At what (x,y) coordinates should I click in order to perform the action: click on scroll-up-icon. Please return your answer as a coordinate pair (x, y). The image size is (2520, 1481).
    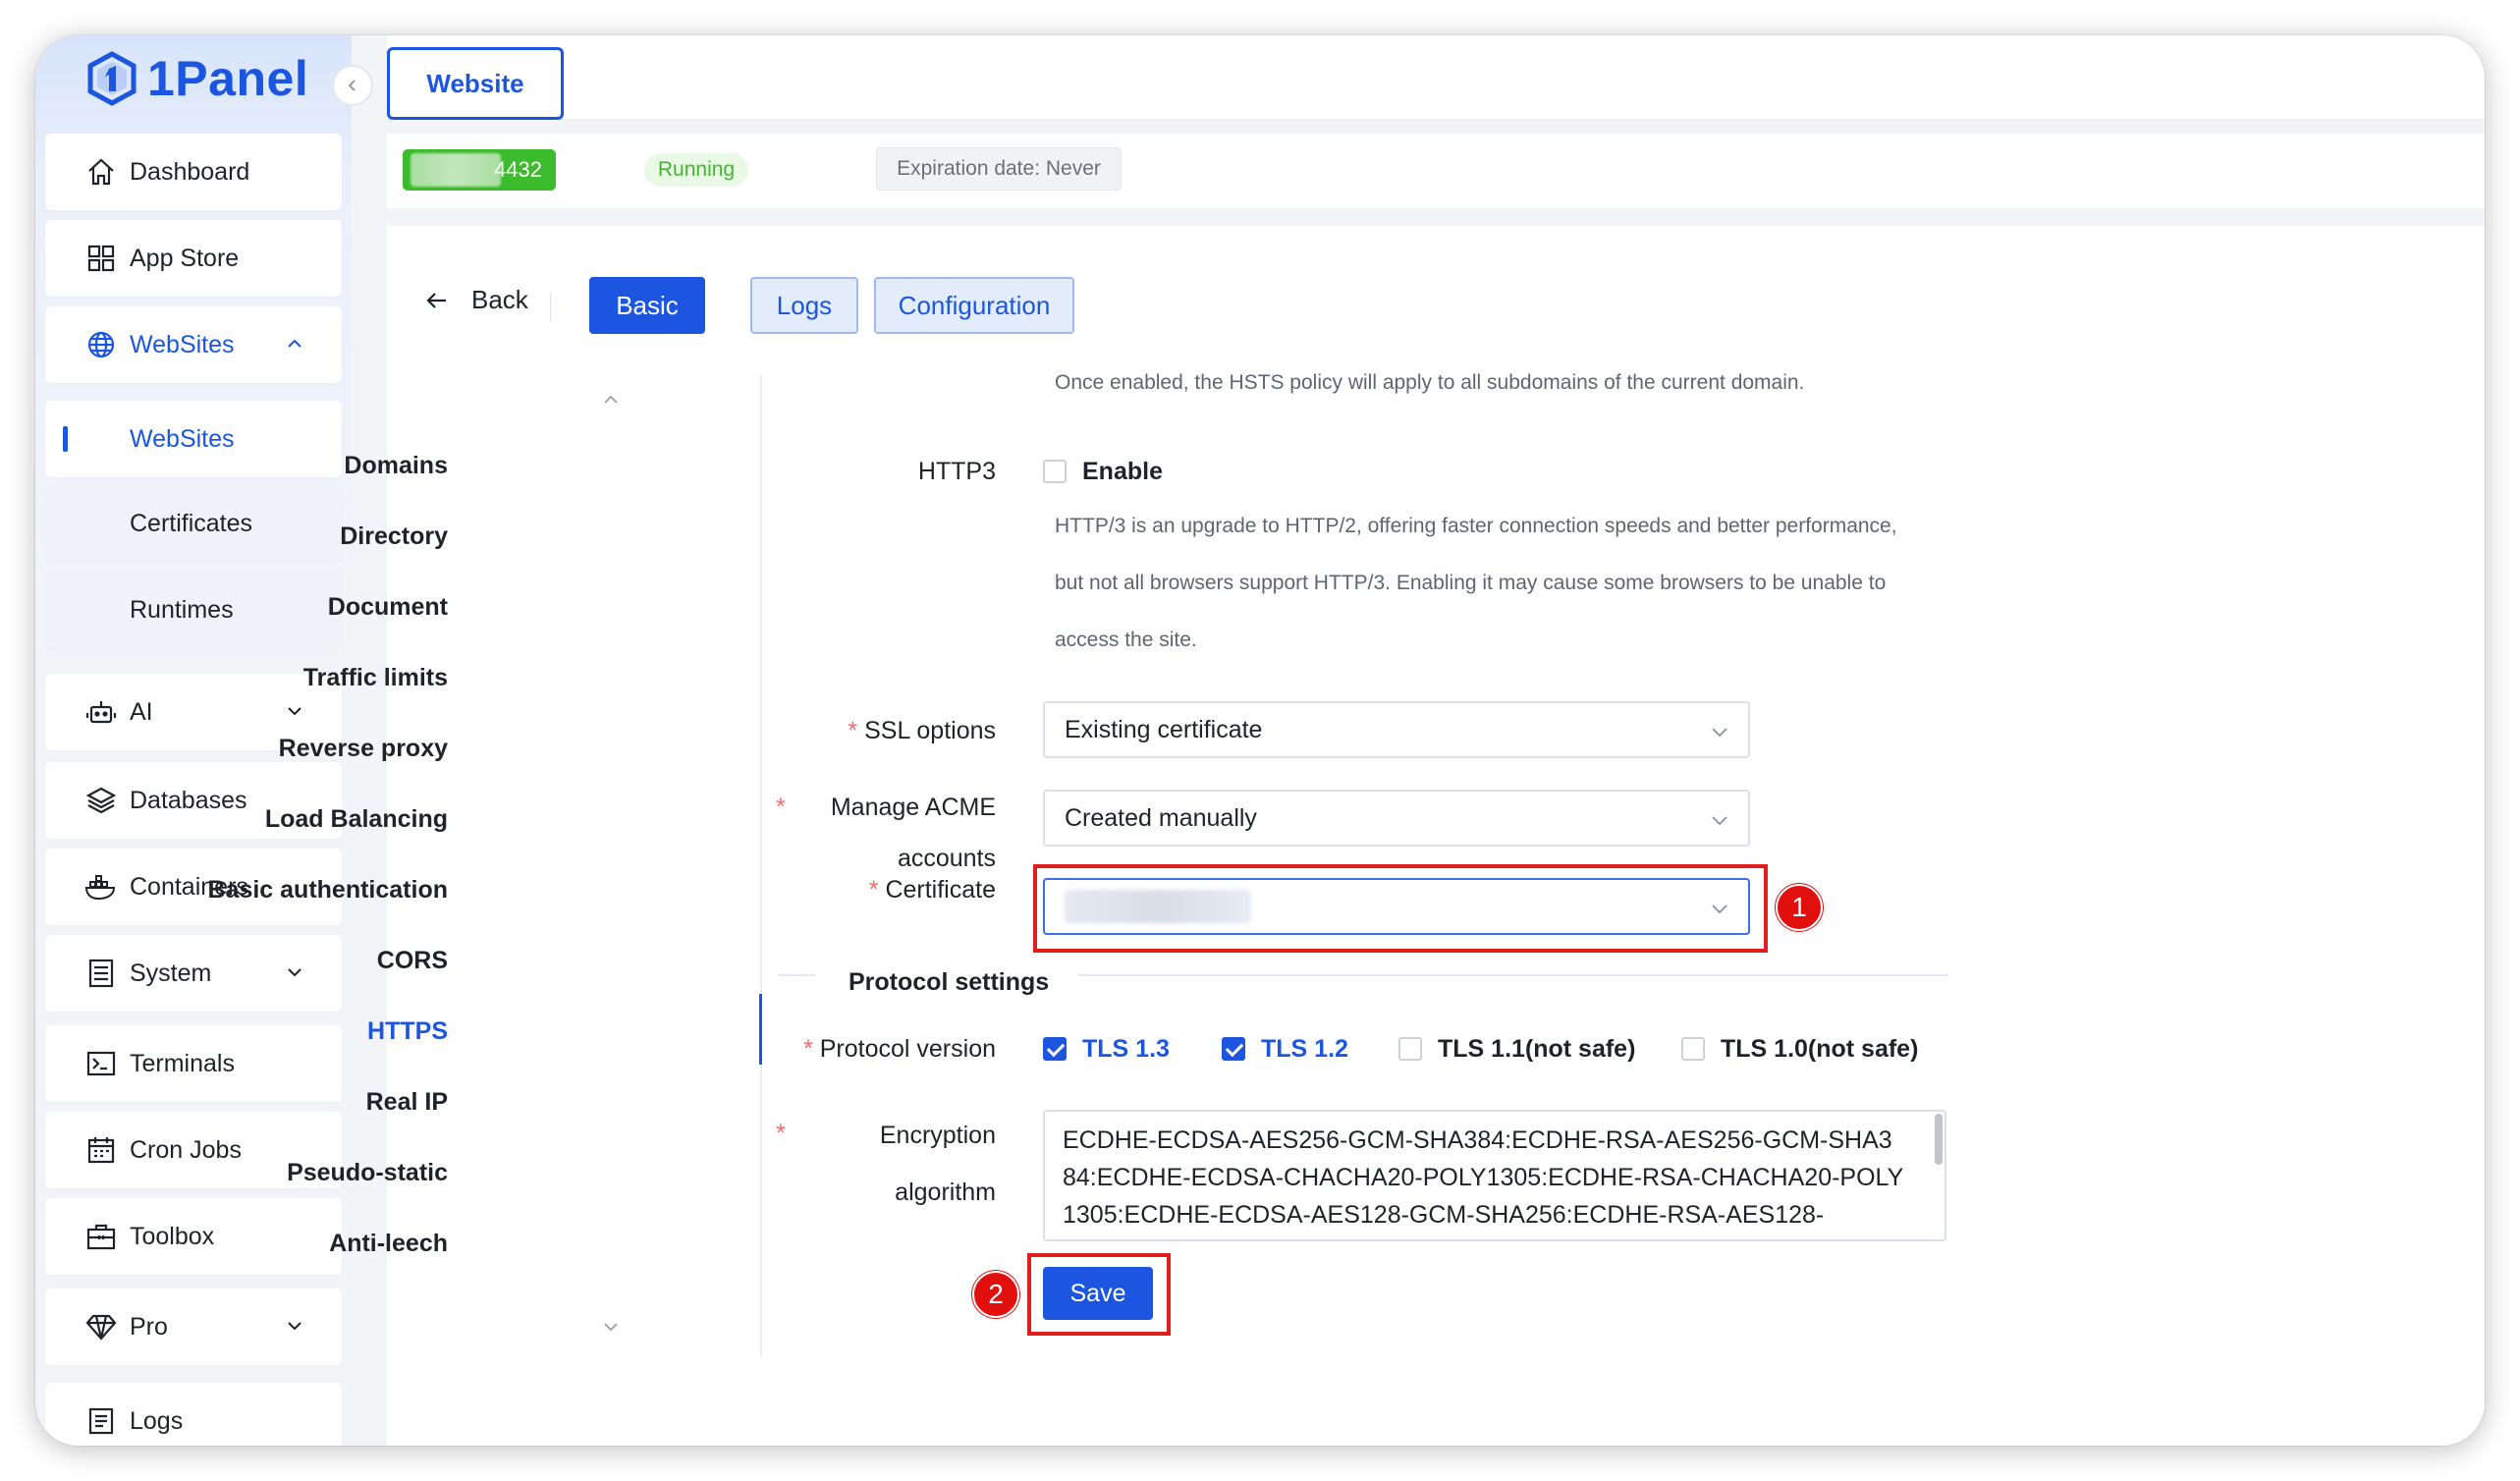
    Looking at the image, I should click on (611, 399).